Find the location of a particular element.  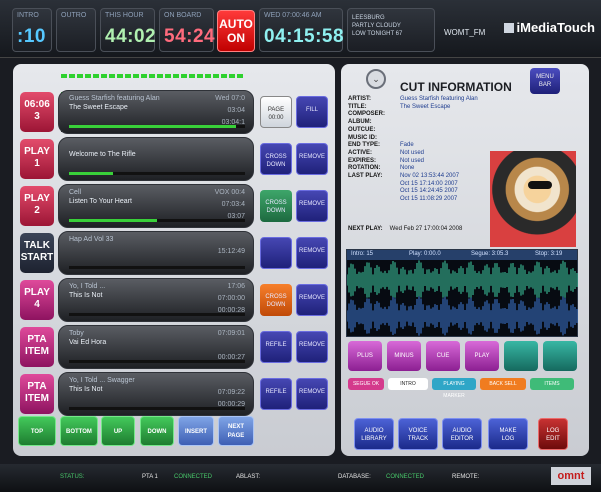

cart-artist: Toby is located at coordinates (76, 333).